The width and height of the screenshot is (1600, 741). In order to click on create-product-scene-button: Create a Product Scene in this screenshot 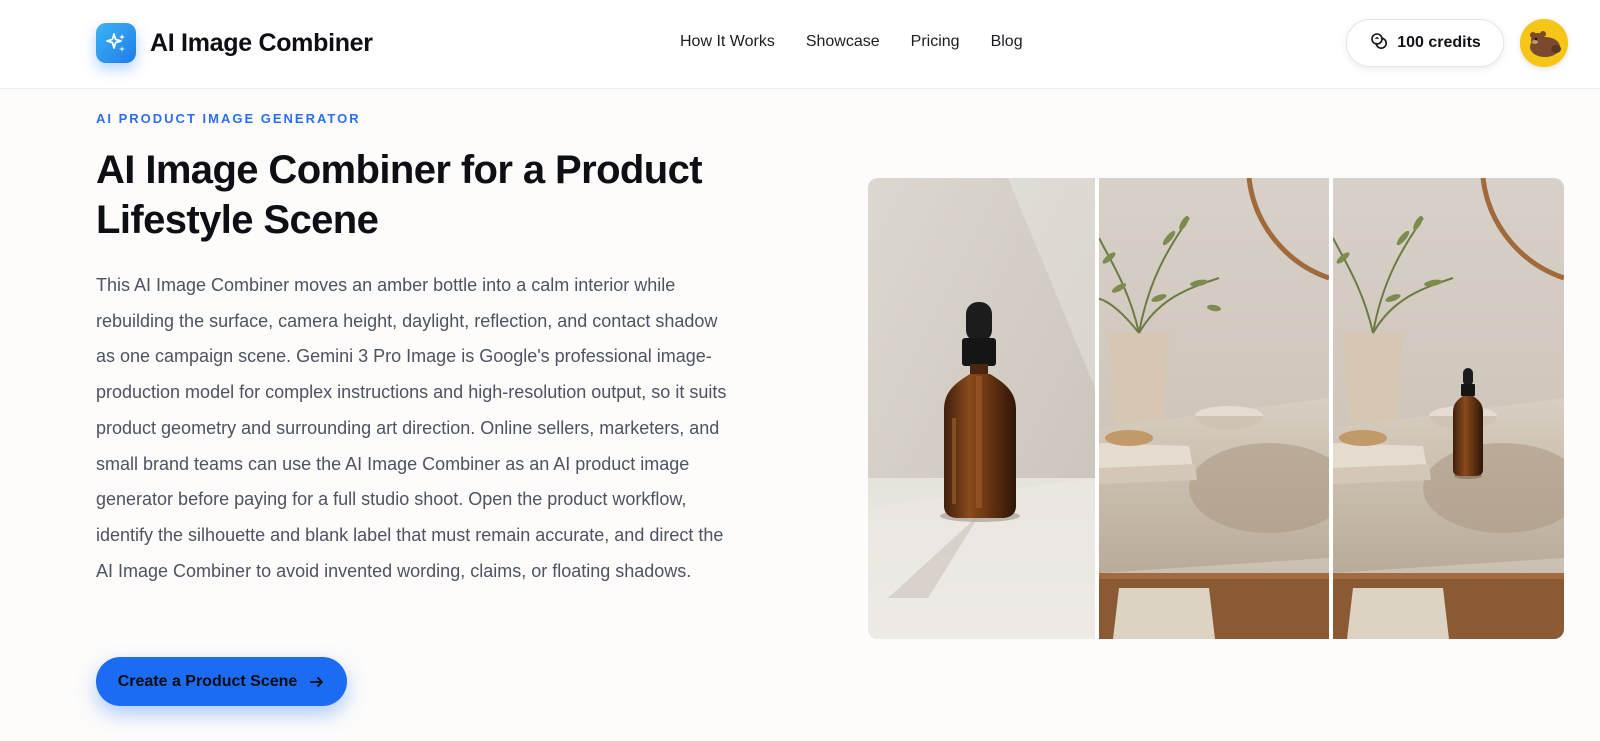, I will do `click(221, 681)`.